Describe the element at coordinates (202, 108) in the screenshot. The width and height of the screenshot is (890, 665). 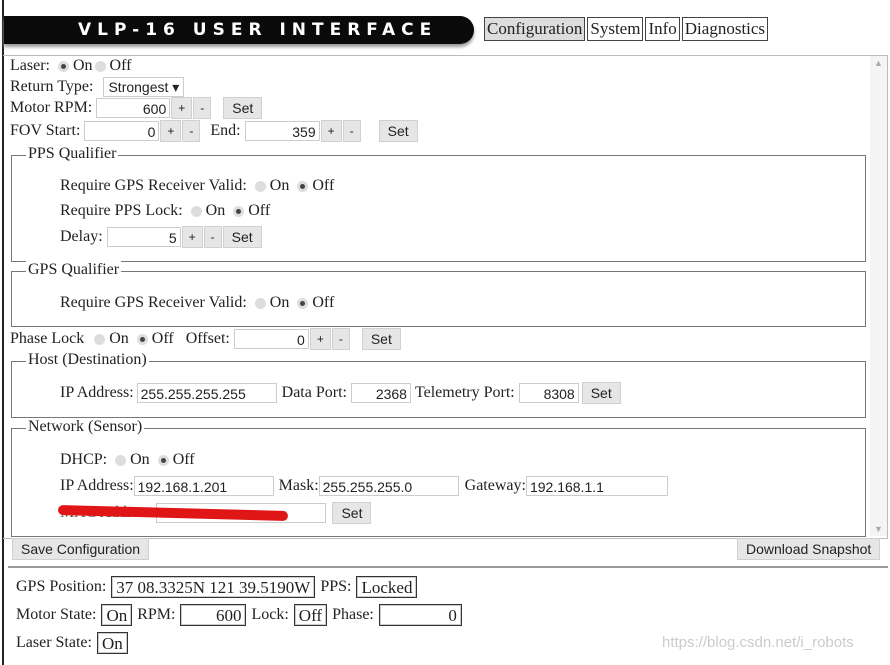
I see `motor-rpm-minus-button: -` at that location.